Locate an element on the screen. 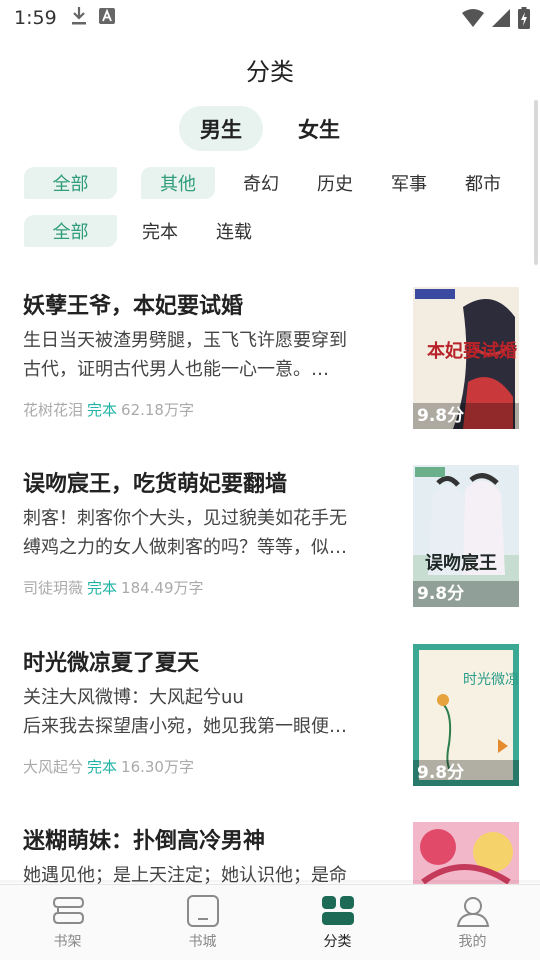 The image size is (540, 960). profile-icon is located at coordinates (473, 911).